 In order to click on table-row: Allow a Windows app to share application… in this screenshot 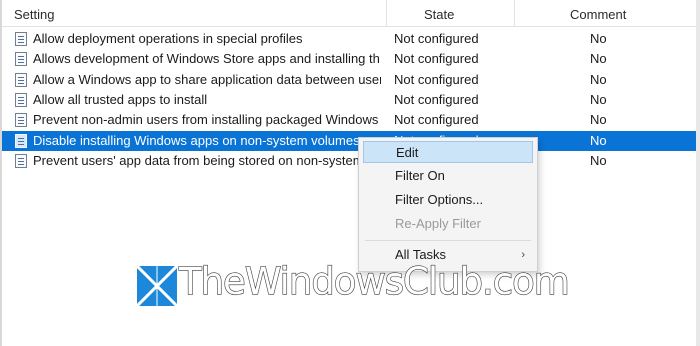, I will do `click(349, 80)`.